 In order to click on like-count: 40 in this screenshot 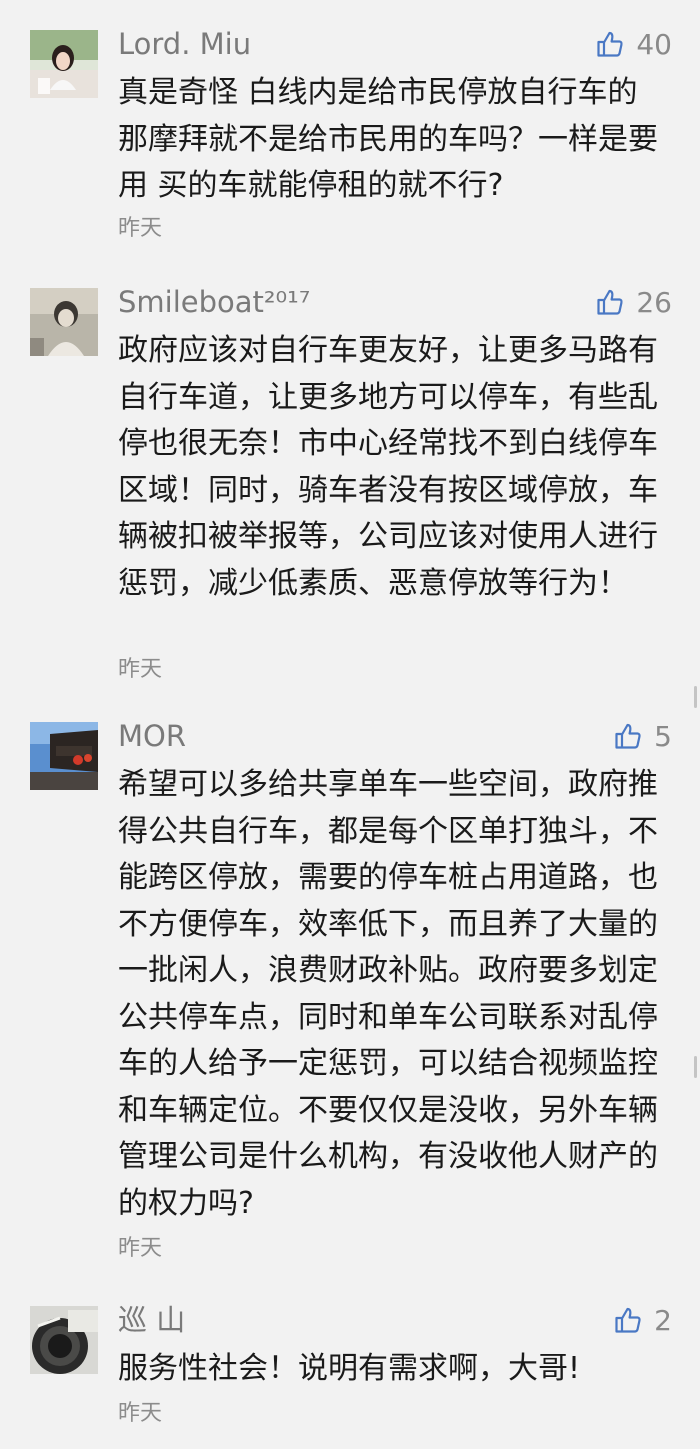, I will do `click(654, 44)`.